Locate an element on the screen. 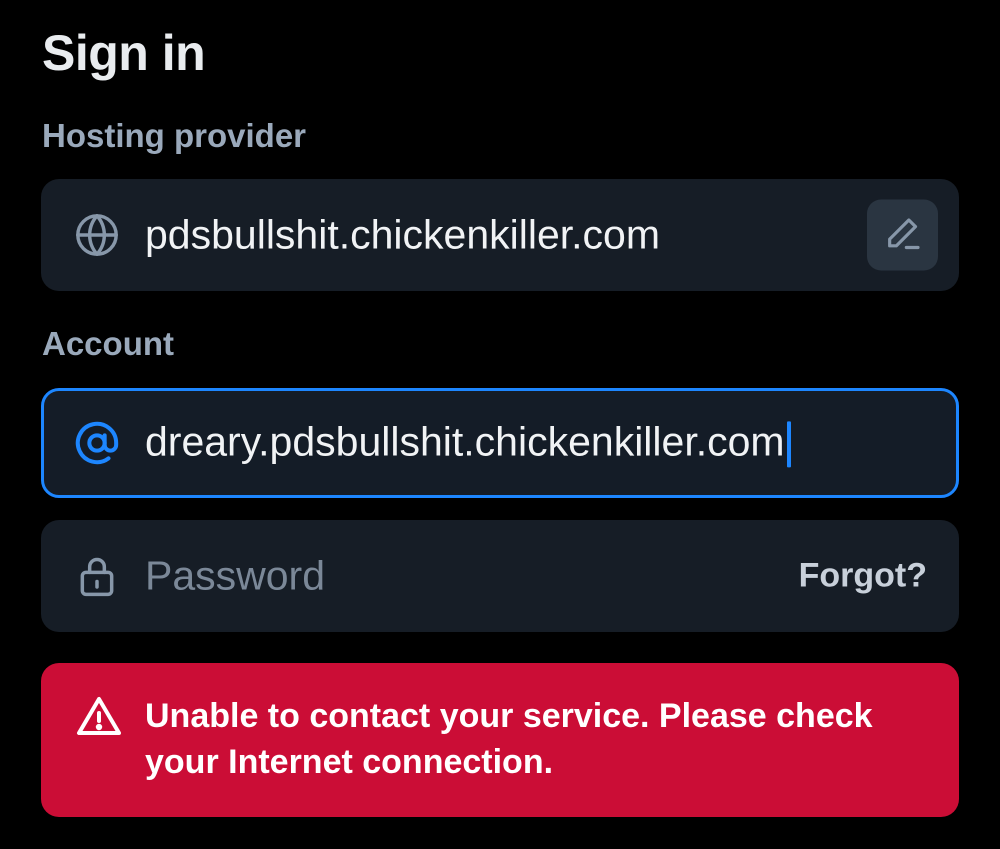  account-label: Account is located at coordinates (108, 343).